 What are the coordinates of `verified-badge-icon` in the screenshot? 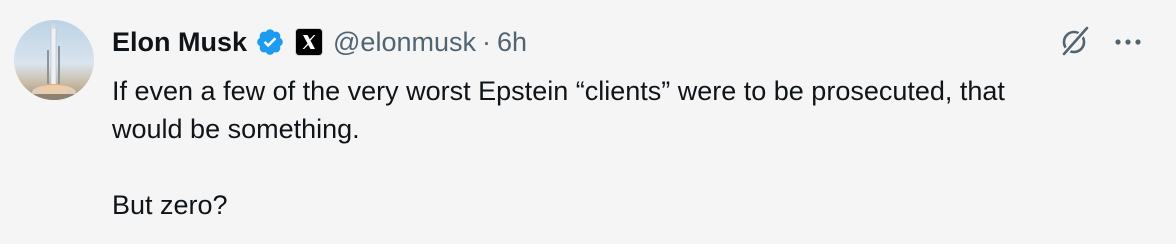 It's located at (270, 42).